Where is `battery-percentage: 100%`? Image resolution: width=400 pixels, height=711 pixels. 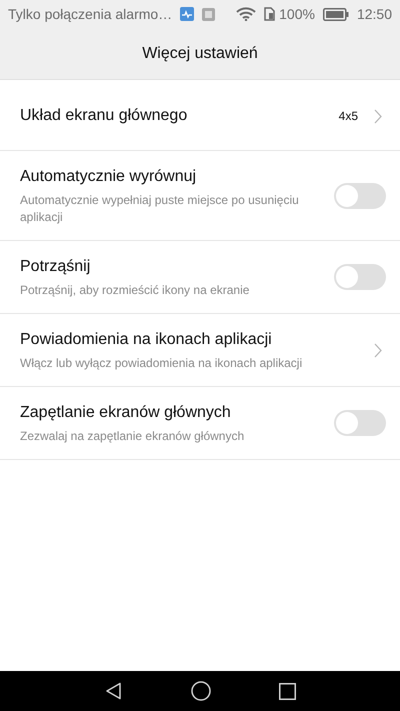
battery-percentage: 100% is located at coordinates (297, 14).